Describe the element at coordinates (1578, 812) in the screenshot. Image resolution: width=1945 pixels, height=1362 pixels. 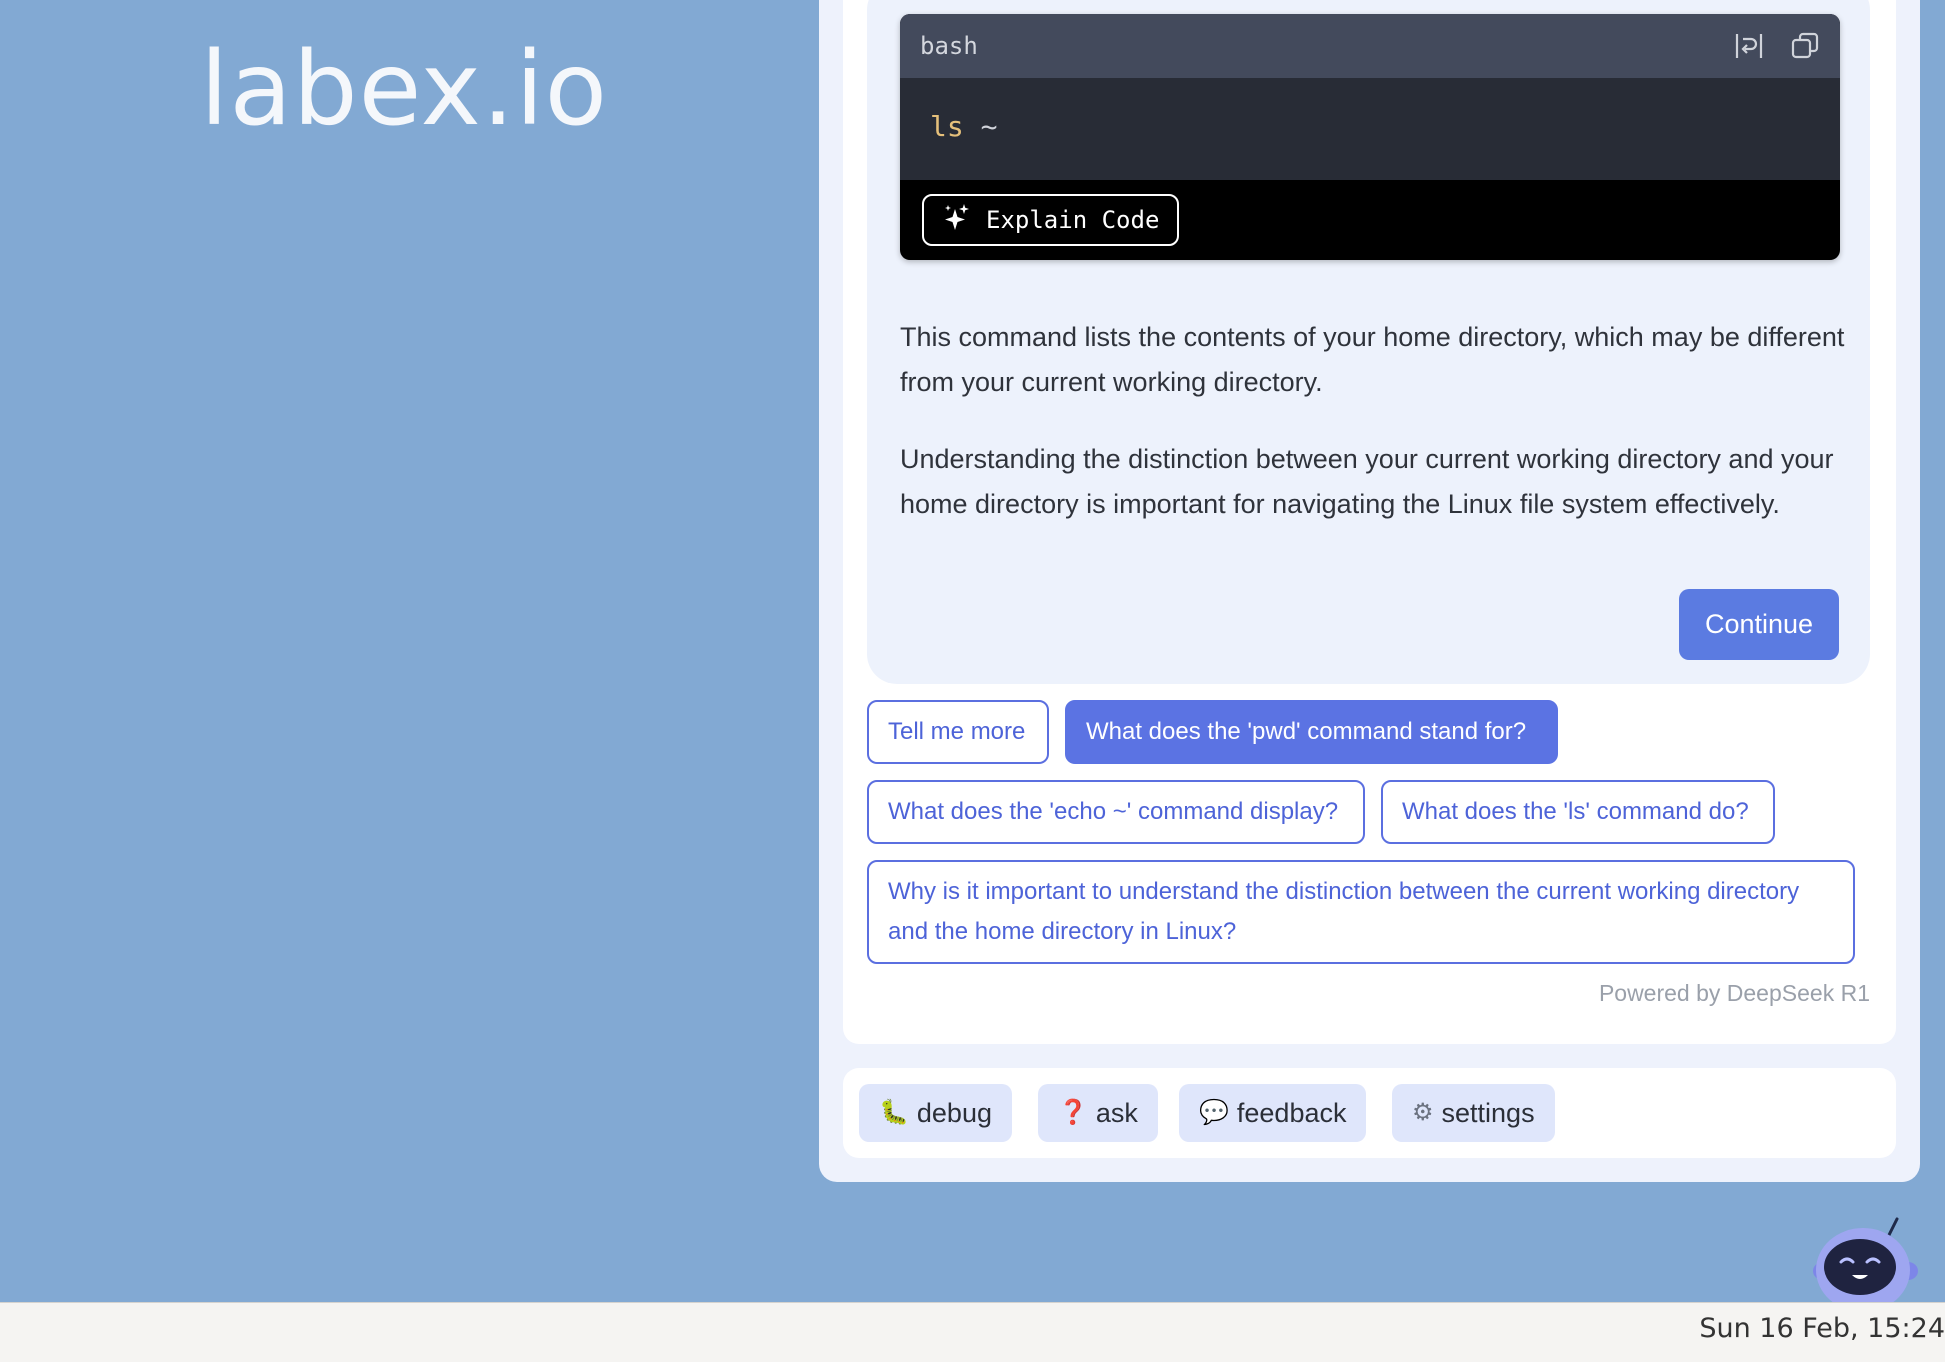
I see `suggestion-ls: What does the 'ls' command do?` at that location.